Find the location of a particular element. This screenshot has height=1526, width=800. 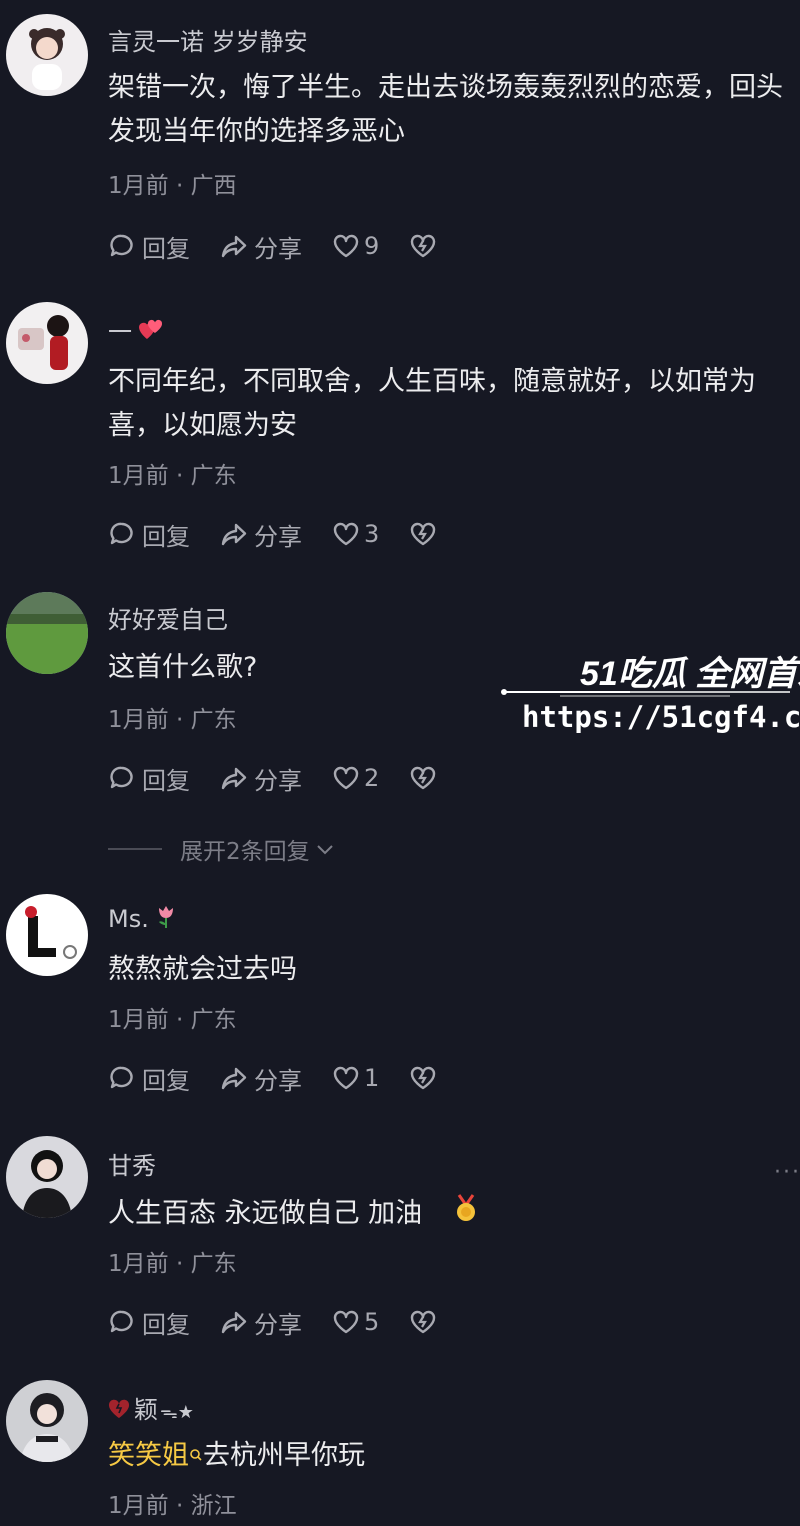

broken-heart-emoji-icon is located at coordinates (119, 1411).